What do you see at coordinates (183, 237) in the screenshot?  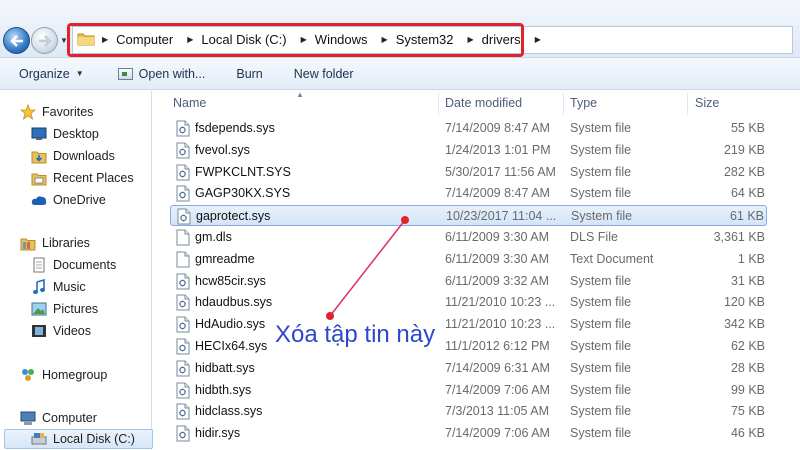 I see `plain-file-icon` at bounding box center [183, 237].